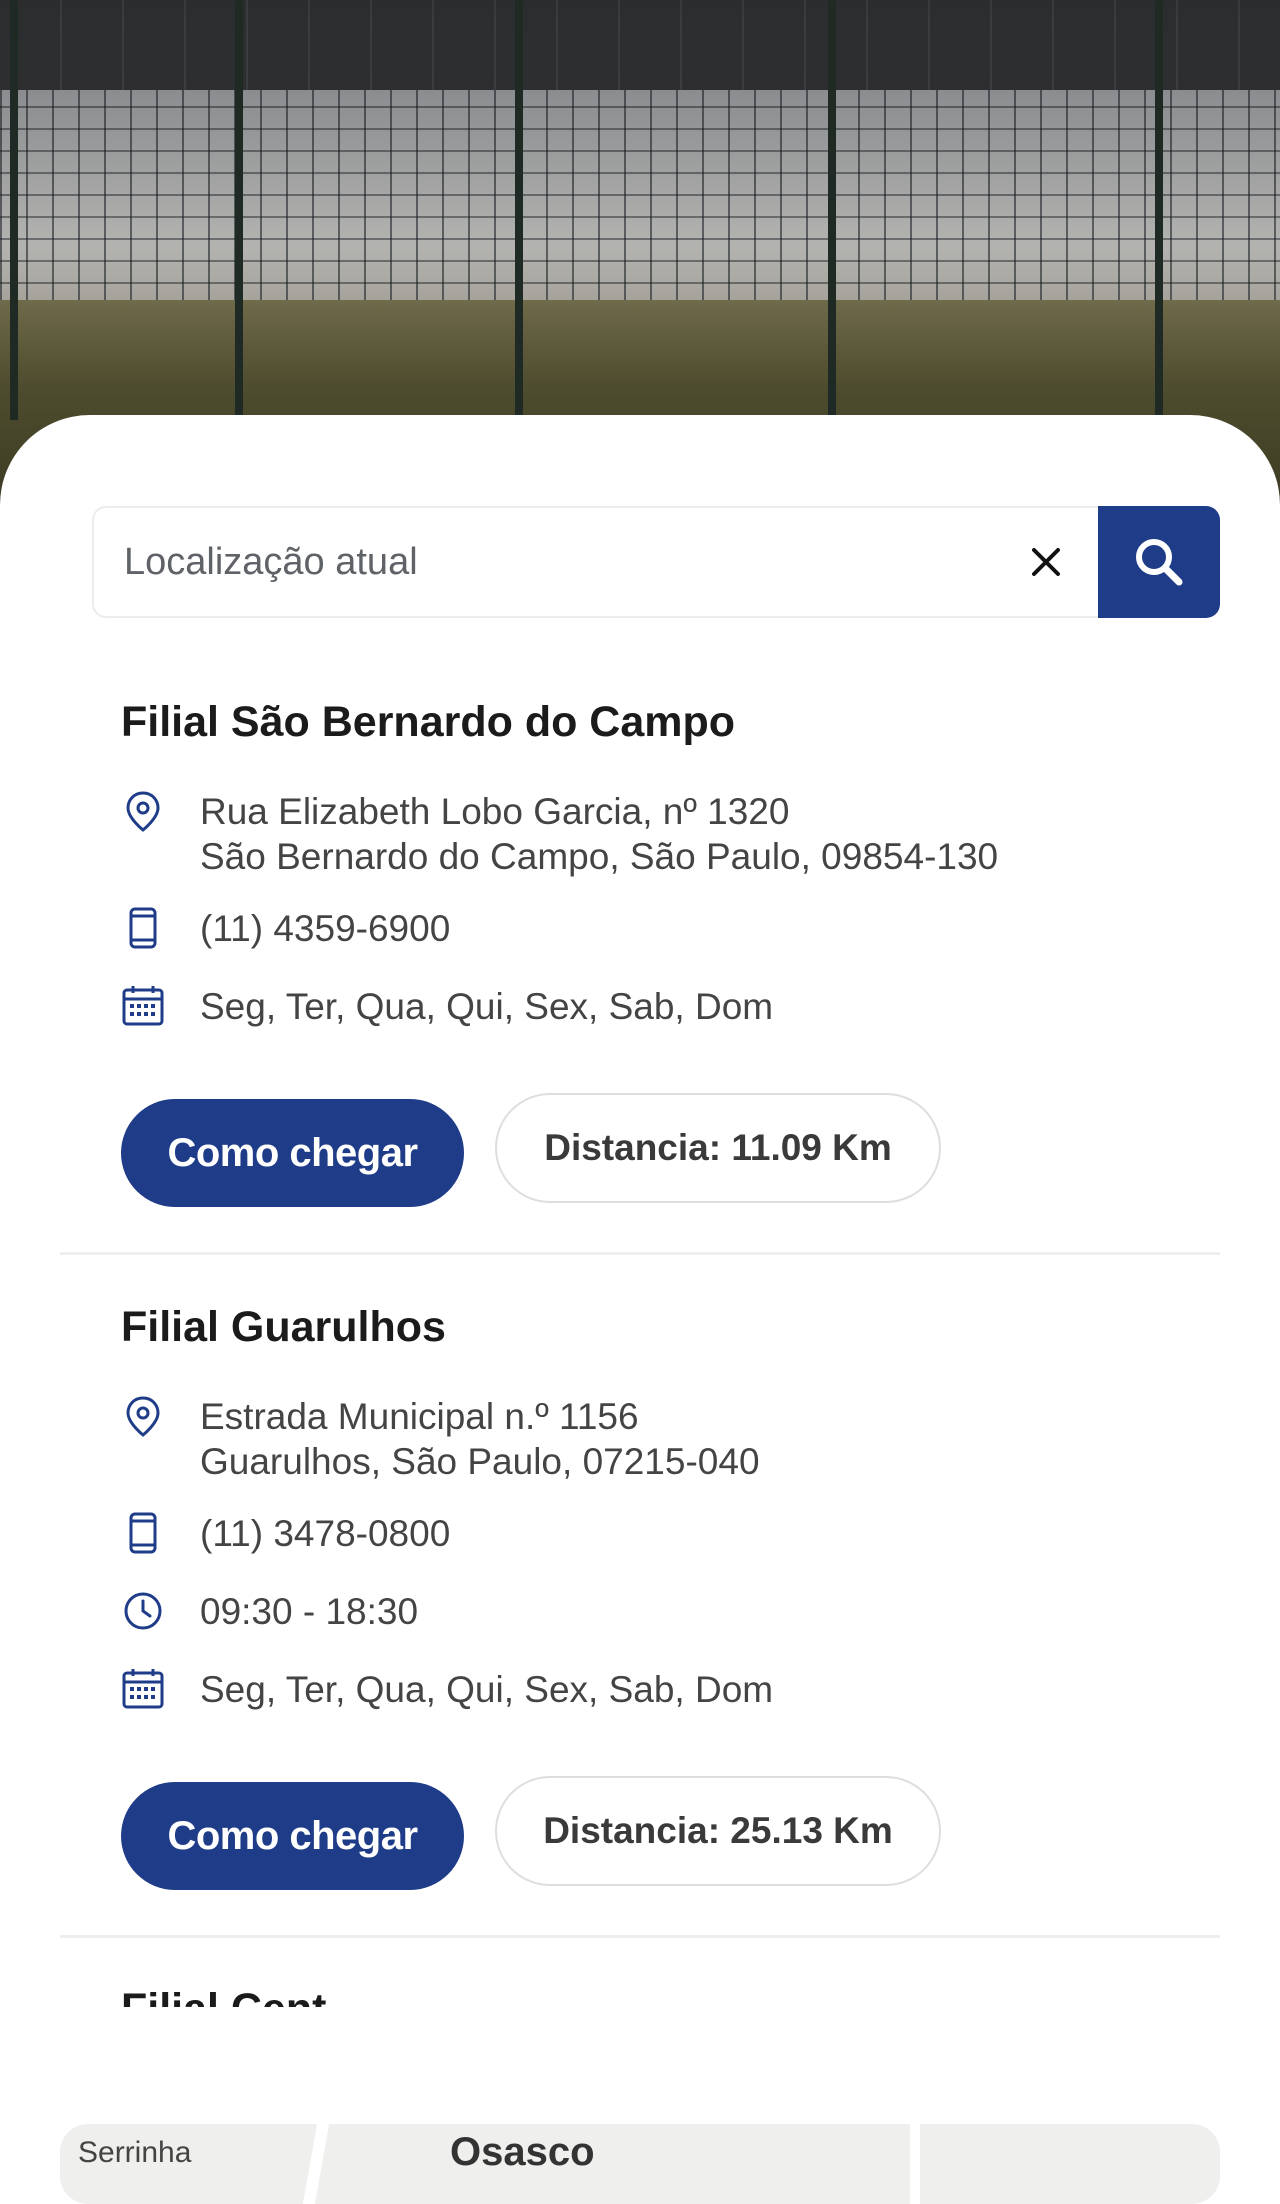 This screenshot has height=2204, width=1280. I want to click on search-button, so click(1159, 562).